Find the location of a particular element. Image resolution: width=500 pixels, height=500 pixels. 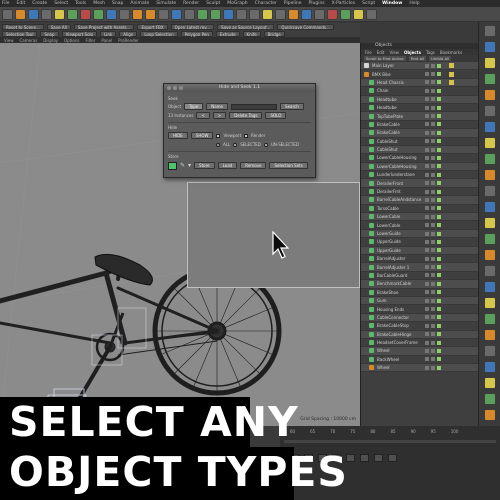

remove-button: Remove is located at coordinates (253, 165).